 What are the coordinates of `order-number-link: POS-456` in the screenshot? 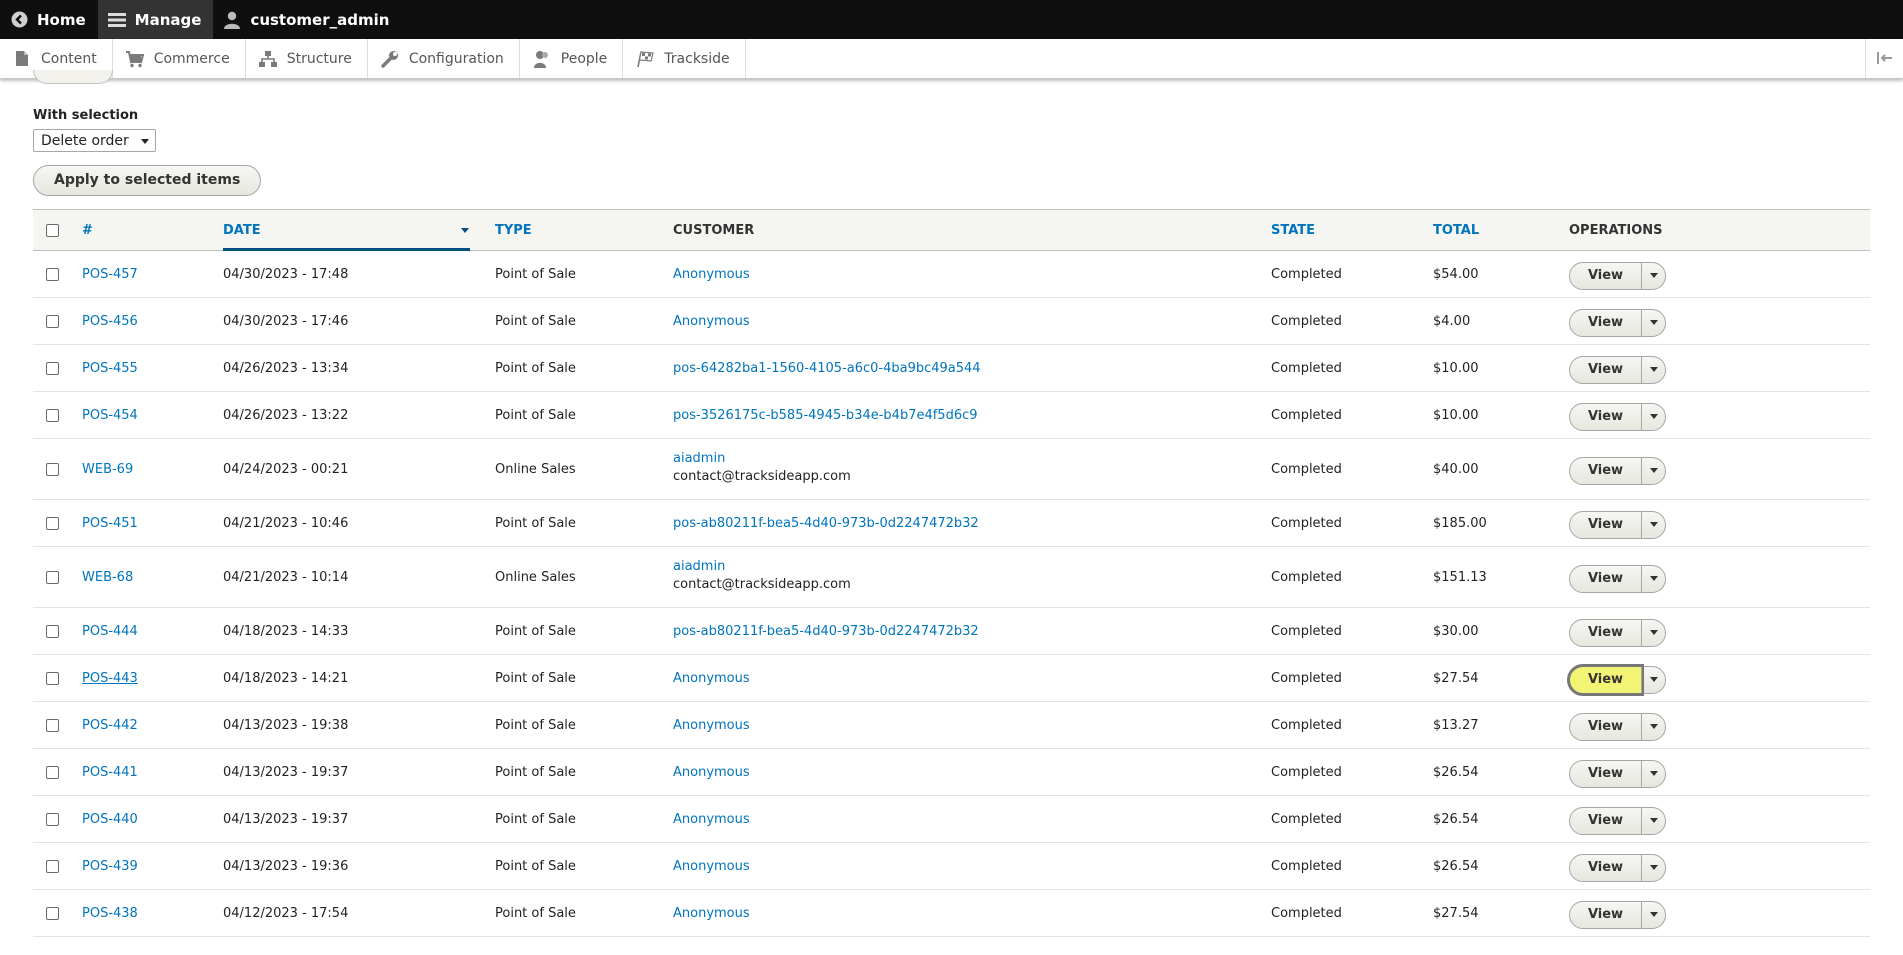 It's located at (110, 321).